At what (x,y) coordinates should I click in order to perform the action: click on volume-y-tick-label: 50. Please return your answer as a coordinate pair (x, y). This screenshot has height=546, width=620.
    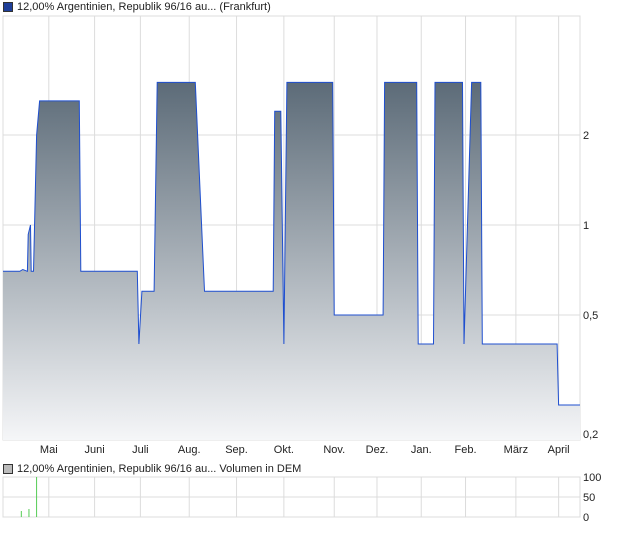
    Looking at the image, I should click on (589, 498).